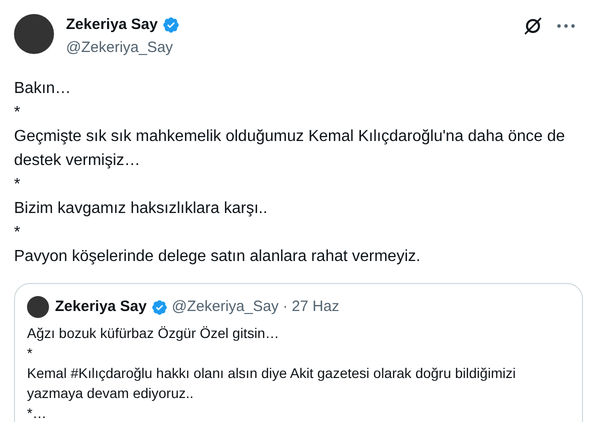 This screenshot has width=597, height=422. I want to click on quoted-text: Kemal #Kılıçdaroğlu hakkı olanı alsın diye Akit gazetesi olarak doğru bildiğimizi yazmaya devam ediyoruz.., so click(272, 383).